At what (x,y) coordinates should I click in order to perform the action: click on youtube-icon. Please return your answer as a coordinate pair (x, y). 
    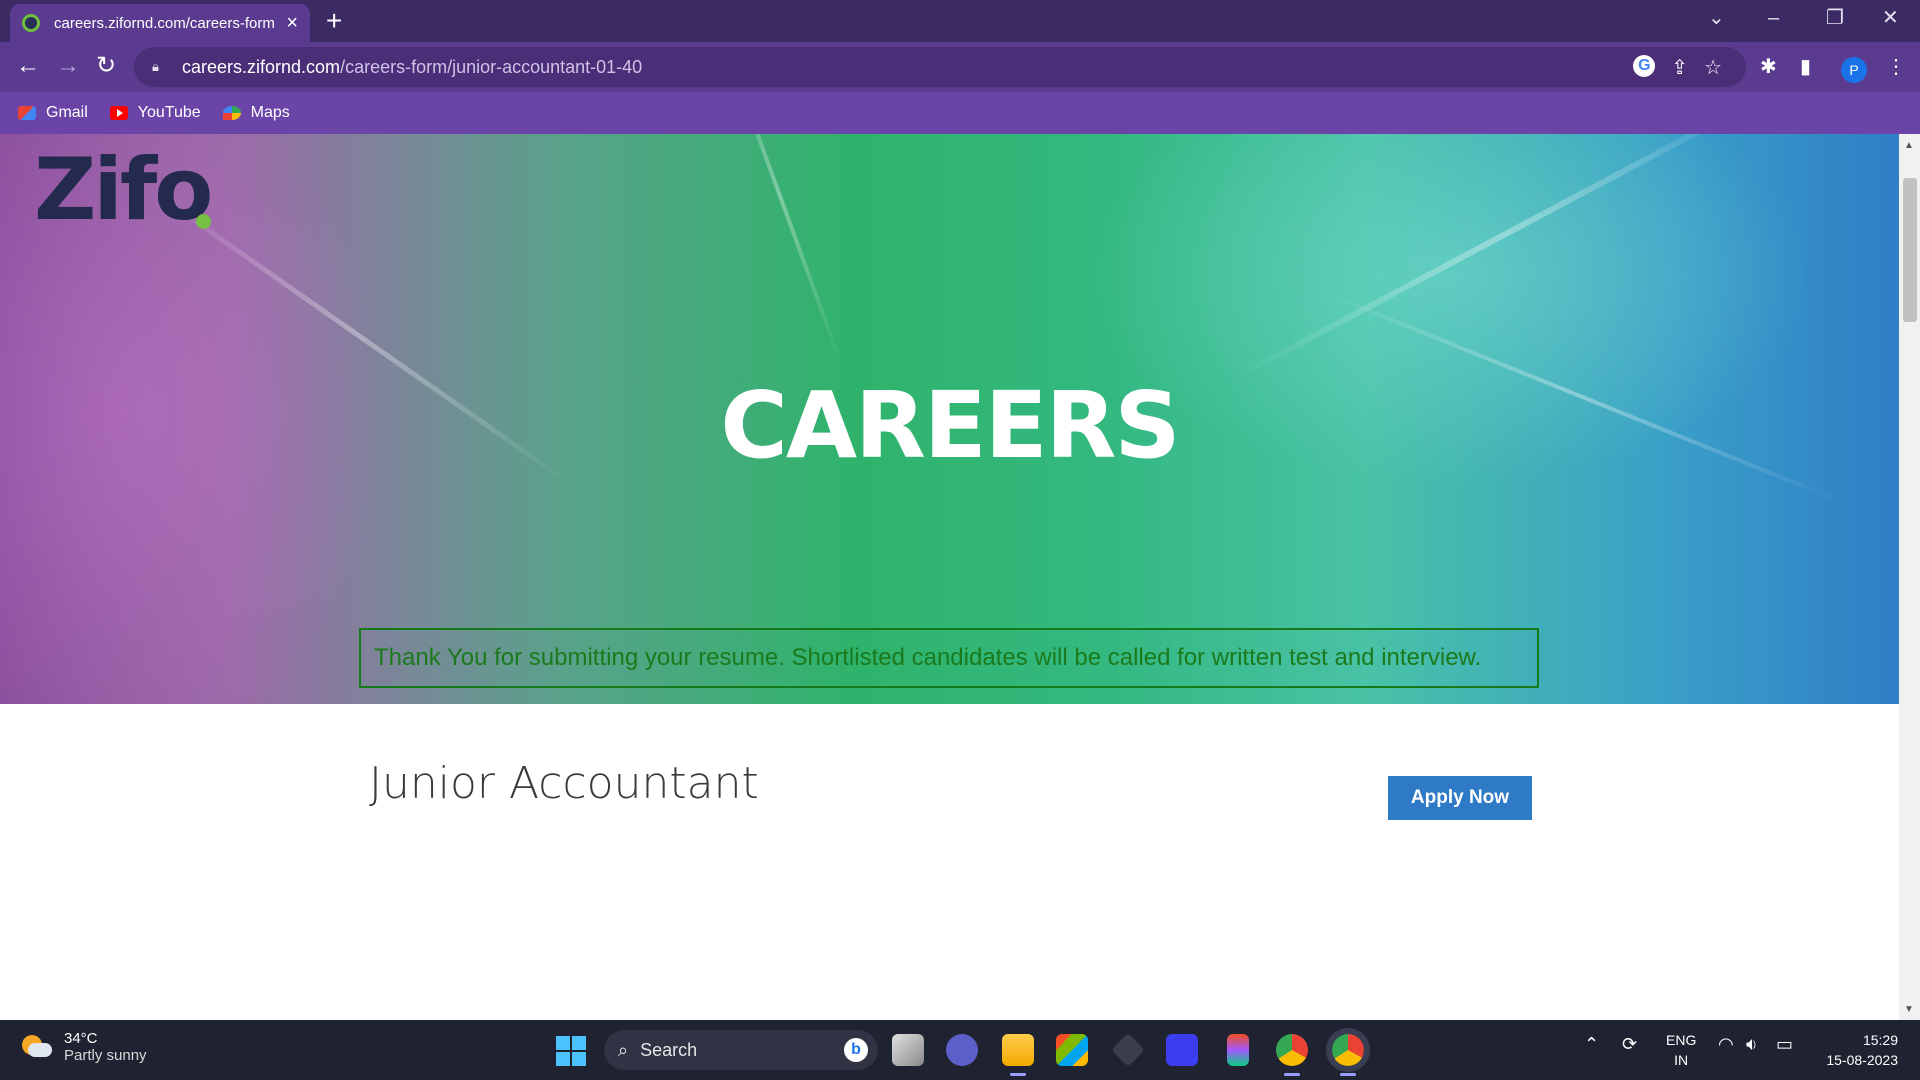
    Looking at the image, I should click on (118, 113).